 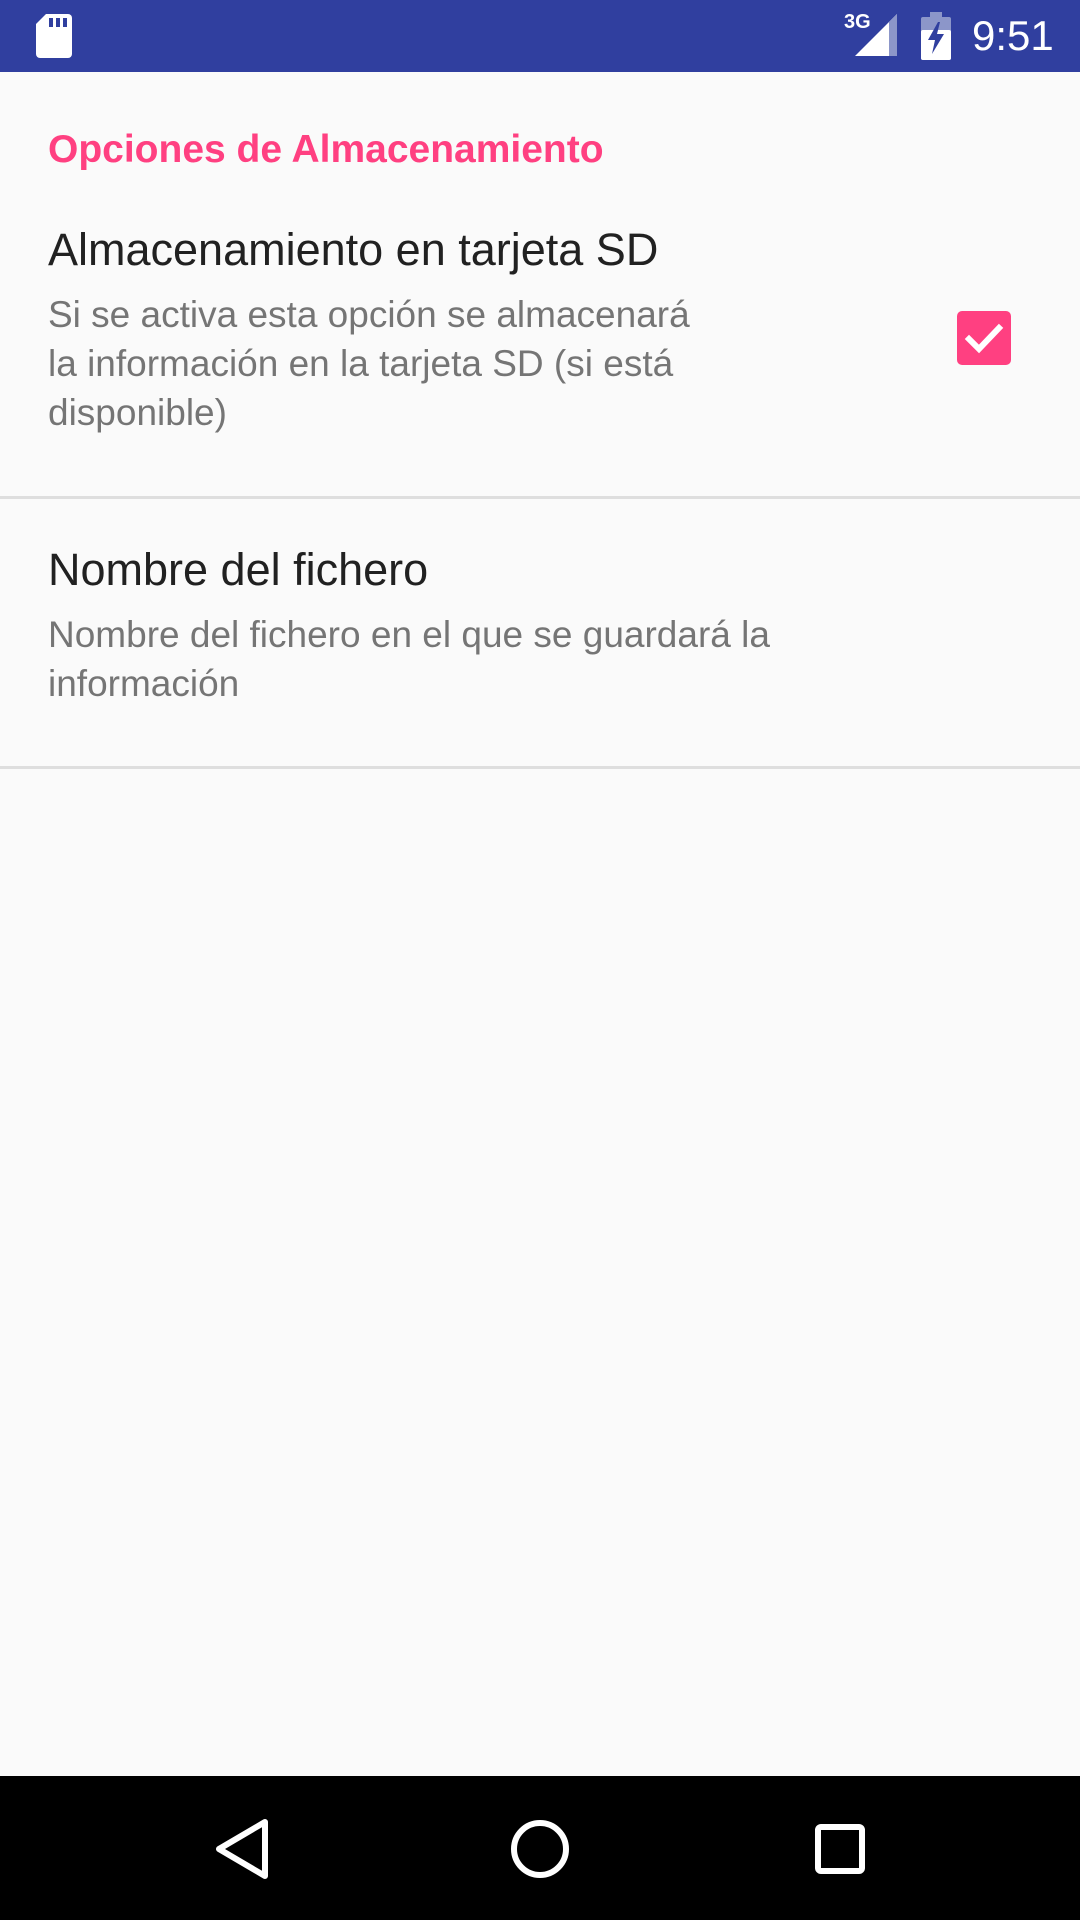 I want to click on back-button, so click(x=241, y=1848).